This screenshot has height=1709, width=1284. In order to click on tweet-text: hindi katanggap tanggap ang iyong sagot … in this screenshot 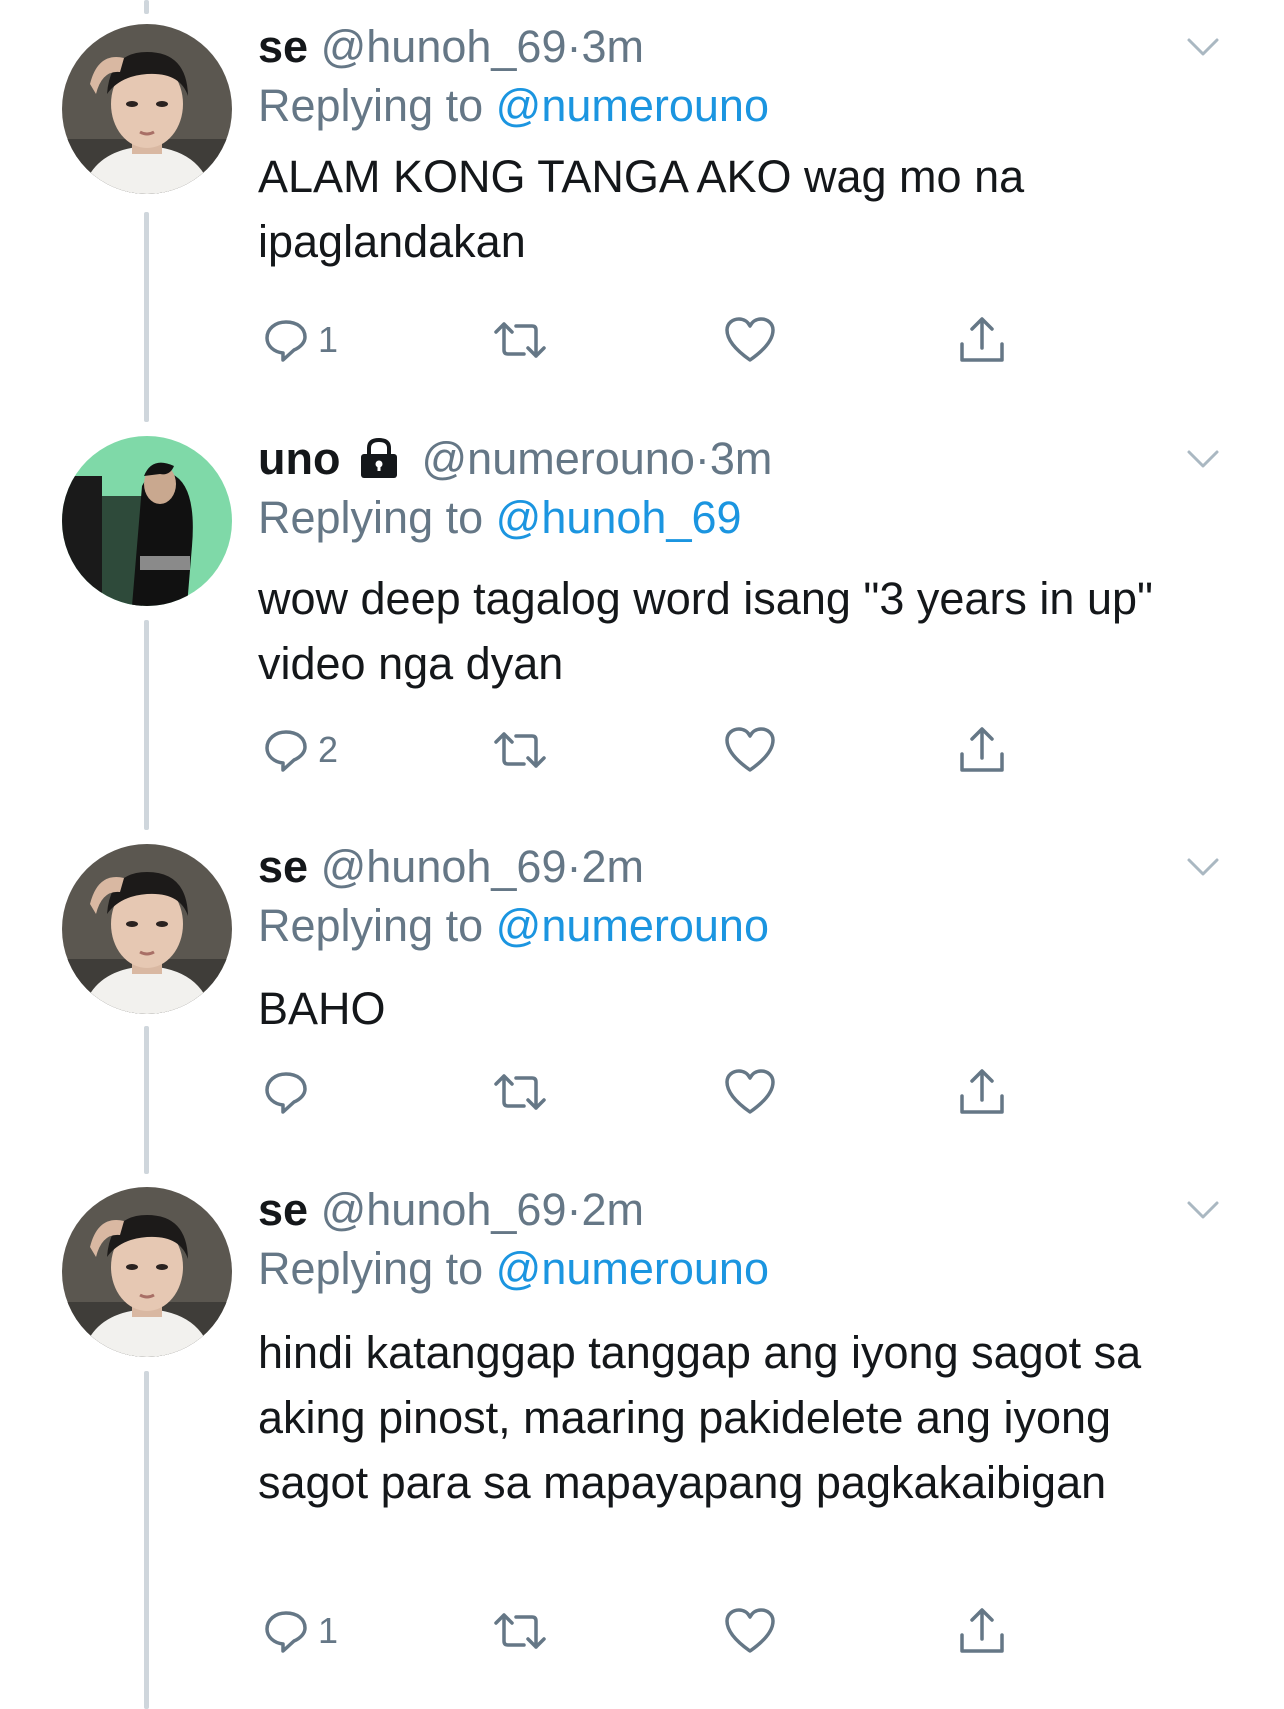, I will do `click(700, 1417)`.